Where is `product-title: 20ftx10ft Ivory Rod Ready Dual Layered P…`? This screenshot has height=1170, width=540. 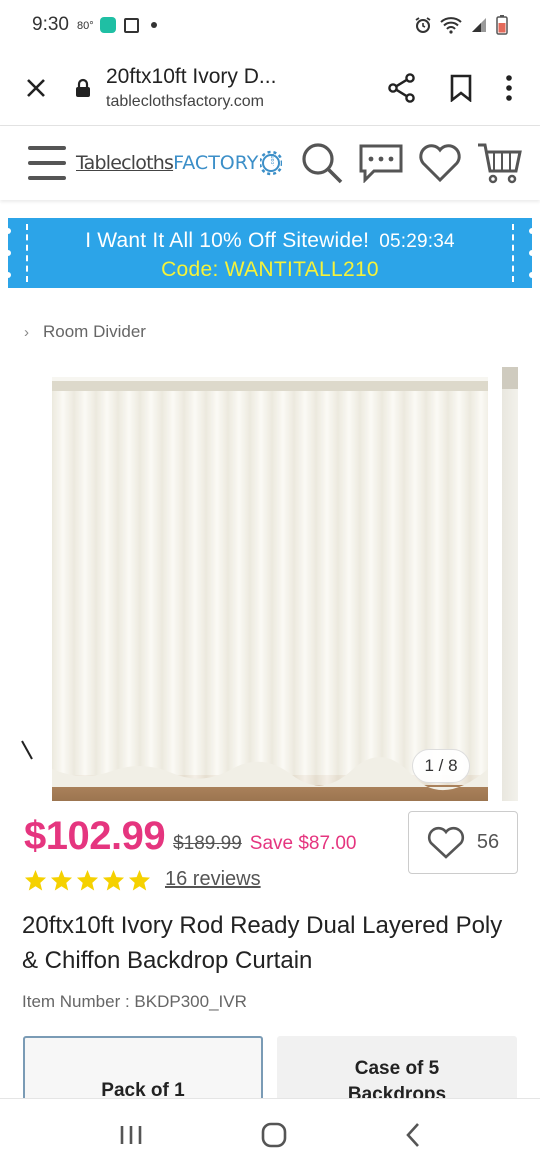
product-title: 20ftx10ft Ivory Rod Ready Dual Layered P… is located at coordinates (262, 943).